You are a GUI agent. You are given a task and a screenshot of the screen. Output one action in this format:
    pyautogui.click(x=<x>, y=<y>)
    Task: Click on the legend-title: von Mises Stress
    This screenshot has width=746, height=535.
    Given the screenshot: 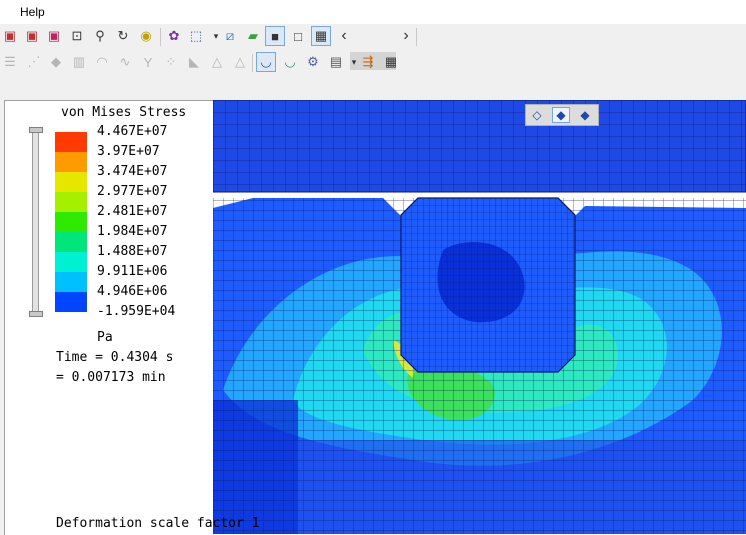 What is the action you would take?
    pyautogui.click(x=124, y=112)
    